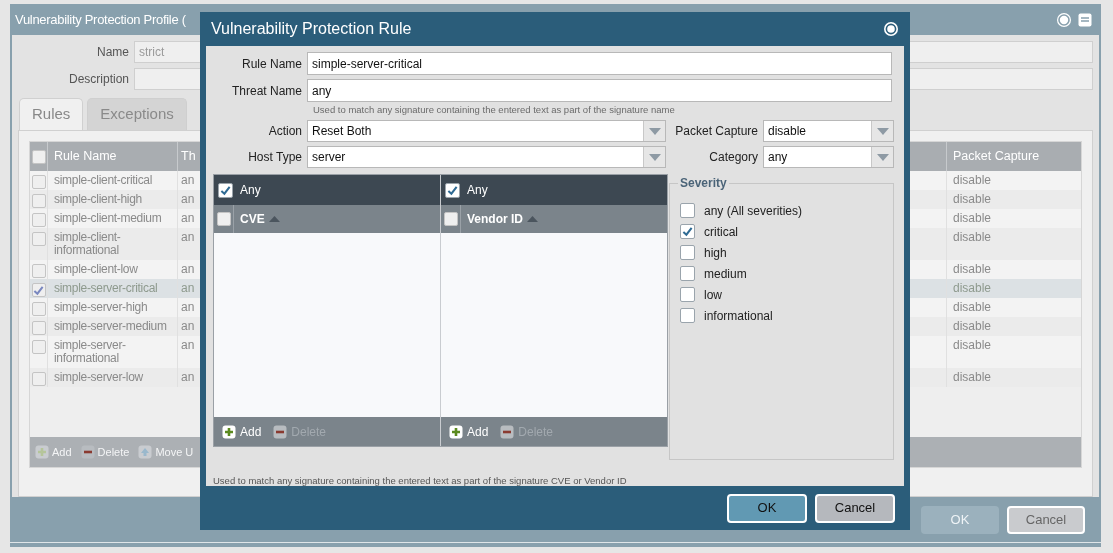  Describe the element at coordinates (486, 157) in the screenshot. I see `select-field: server` at that location.